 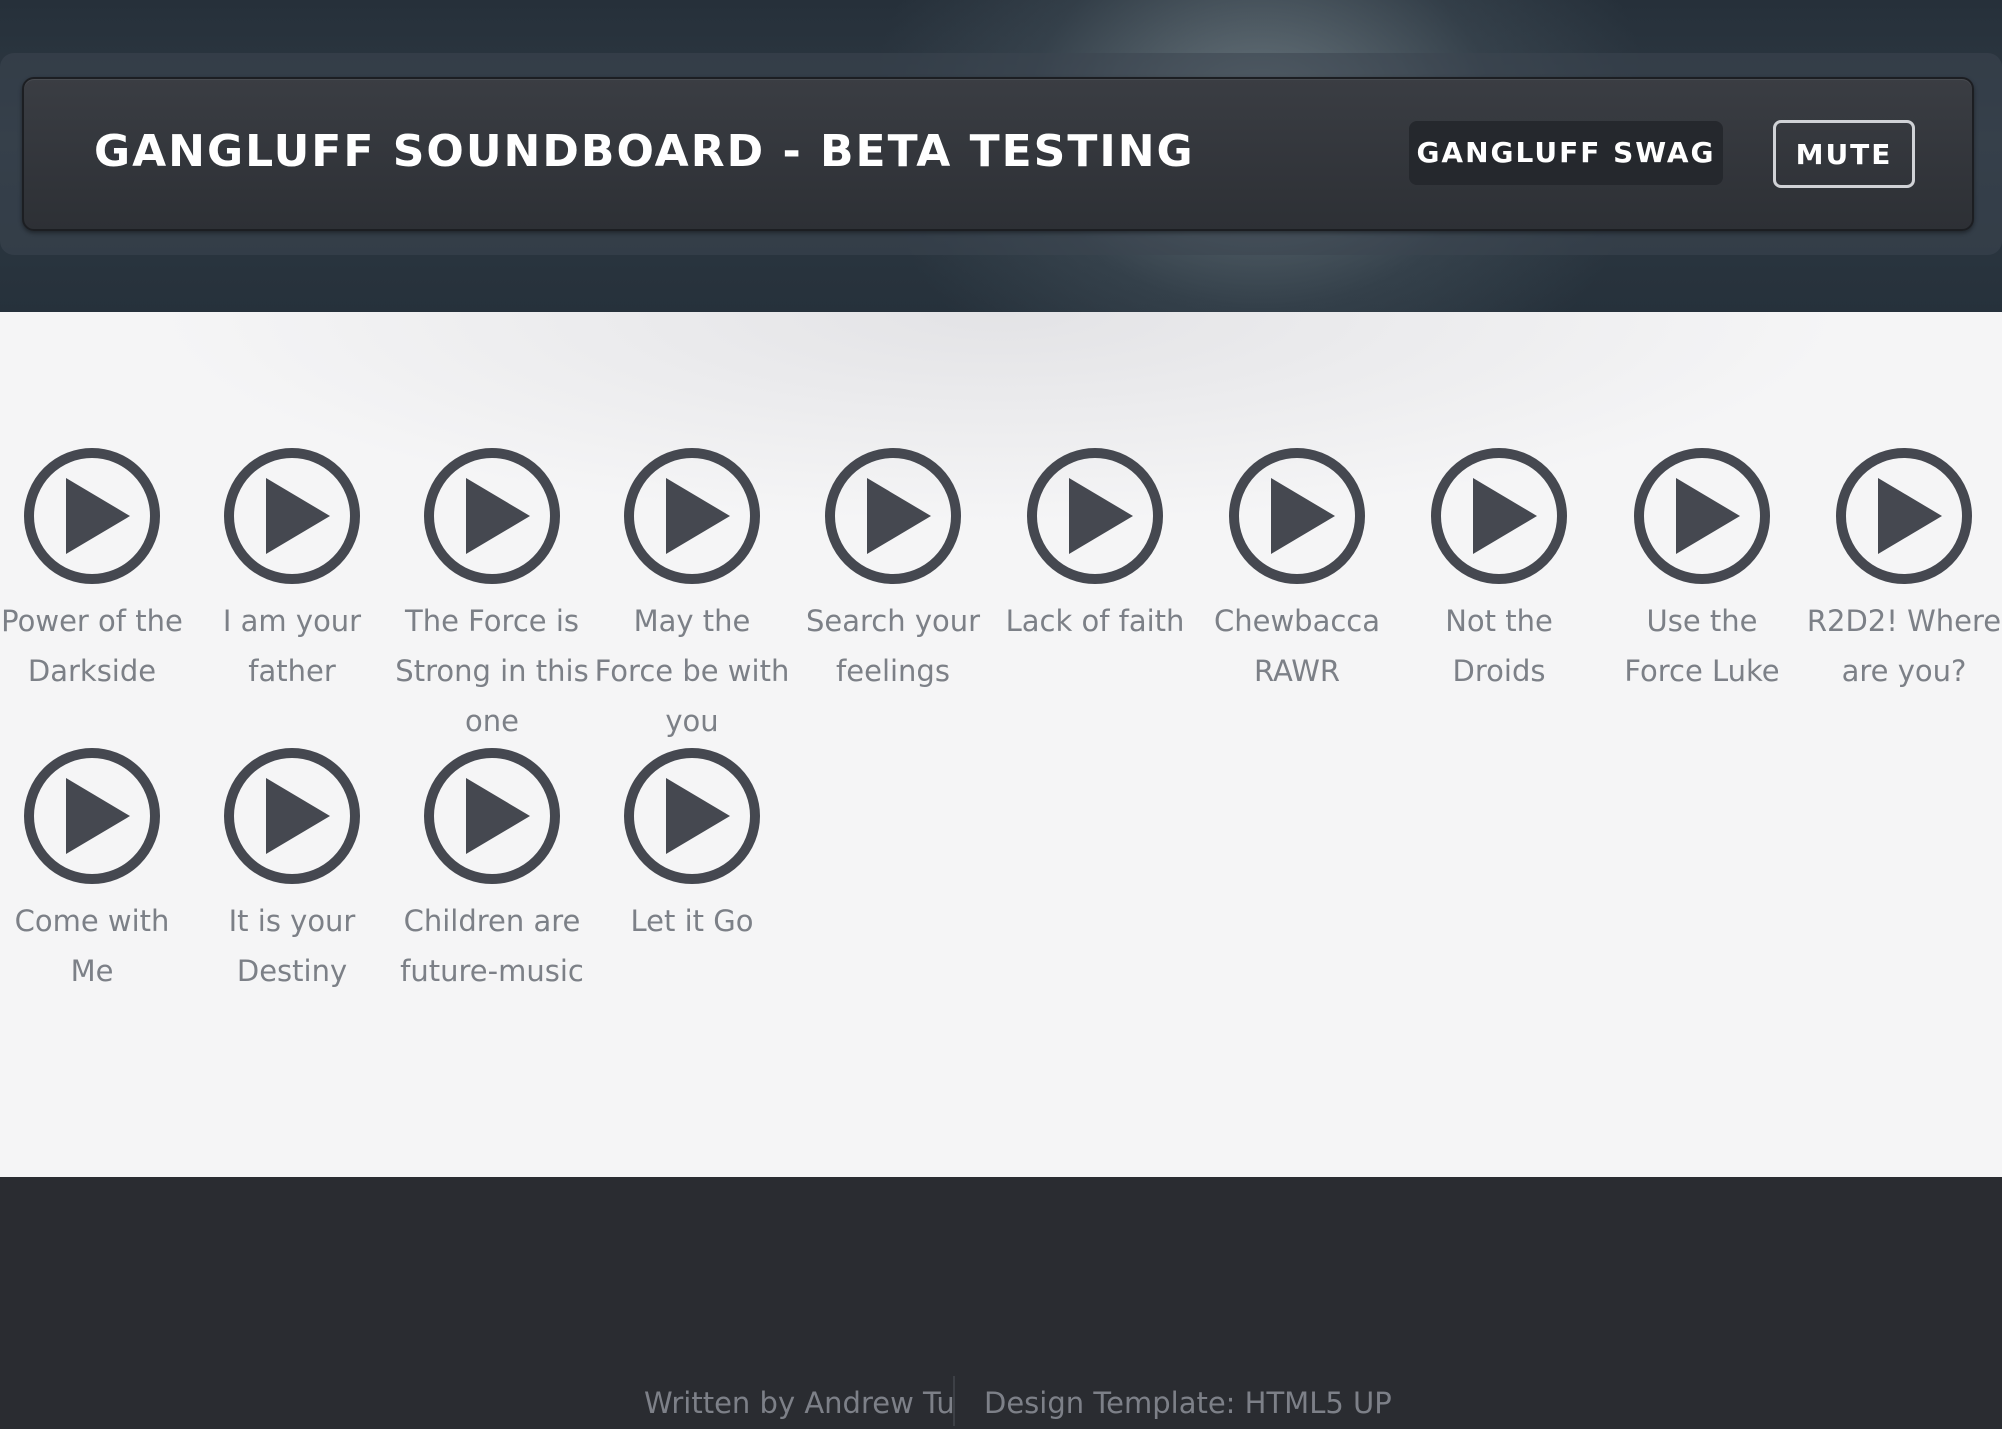 What do you see at coordinates (692, 596) in the screenshot?
I see `sound-item-may-the-force: May the Force be with you` at bounding box center [692, 596].